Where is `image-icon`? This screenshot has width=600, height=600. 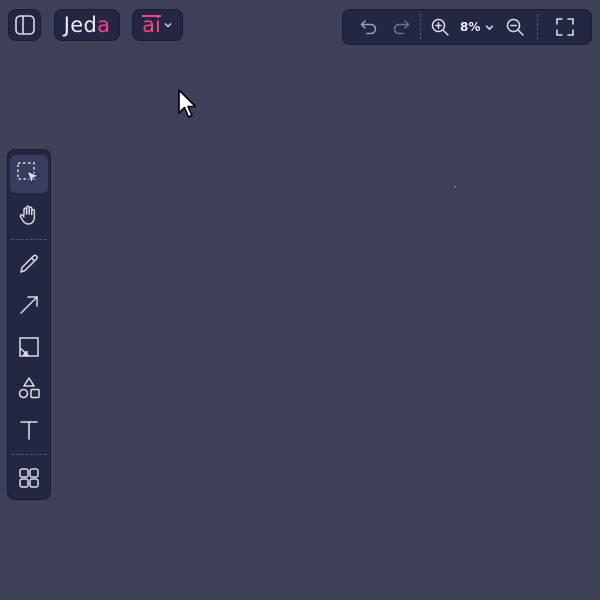 image-icon is located at coordinates (29, 347).